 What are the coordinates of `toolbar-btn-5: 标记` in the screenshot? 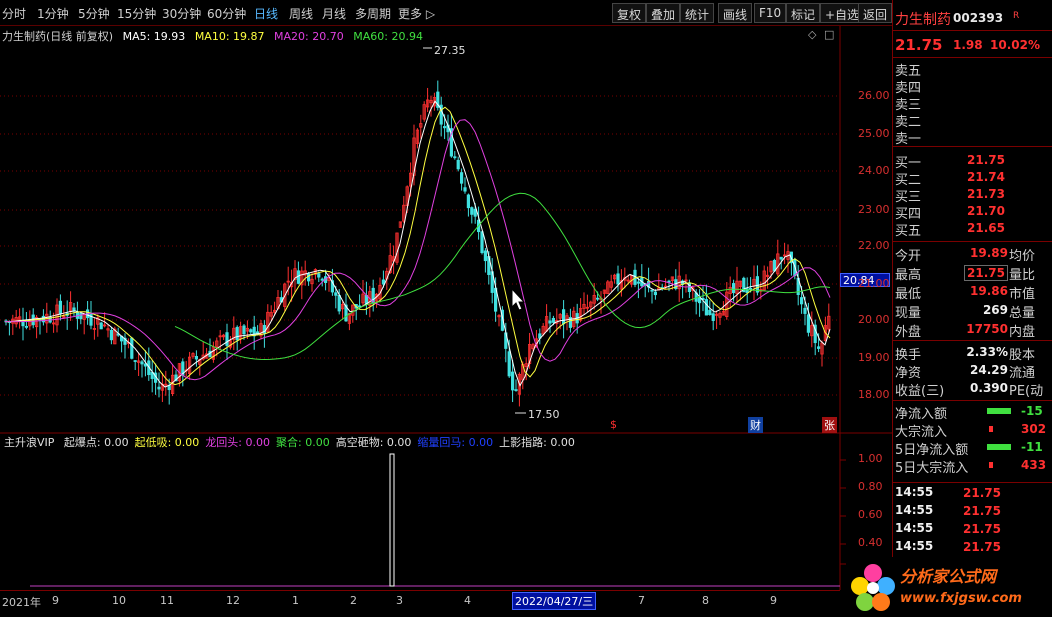 It's located at (803, 13).